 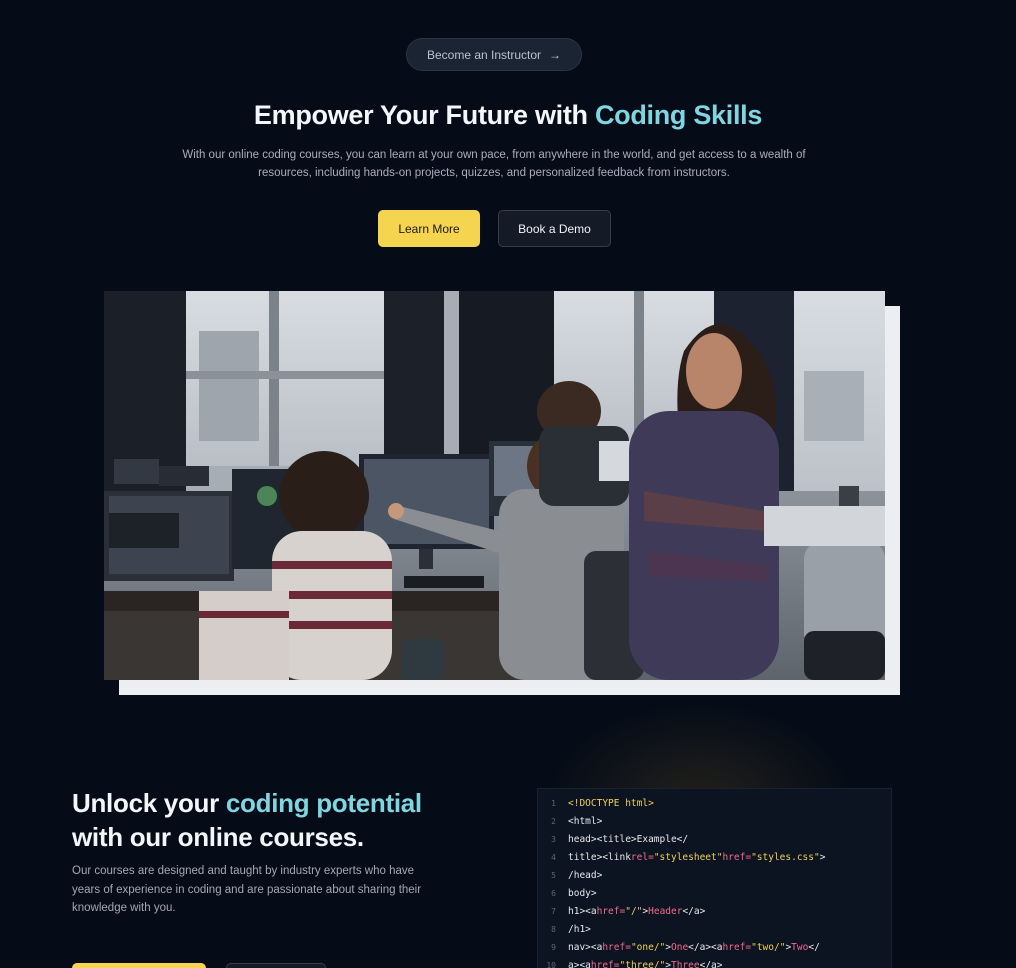 I want to click on code-text: a><ahref="three/">Three</a>, so click(x=645, y=962).